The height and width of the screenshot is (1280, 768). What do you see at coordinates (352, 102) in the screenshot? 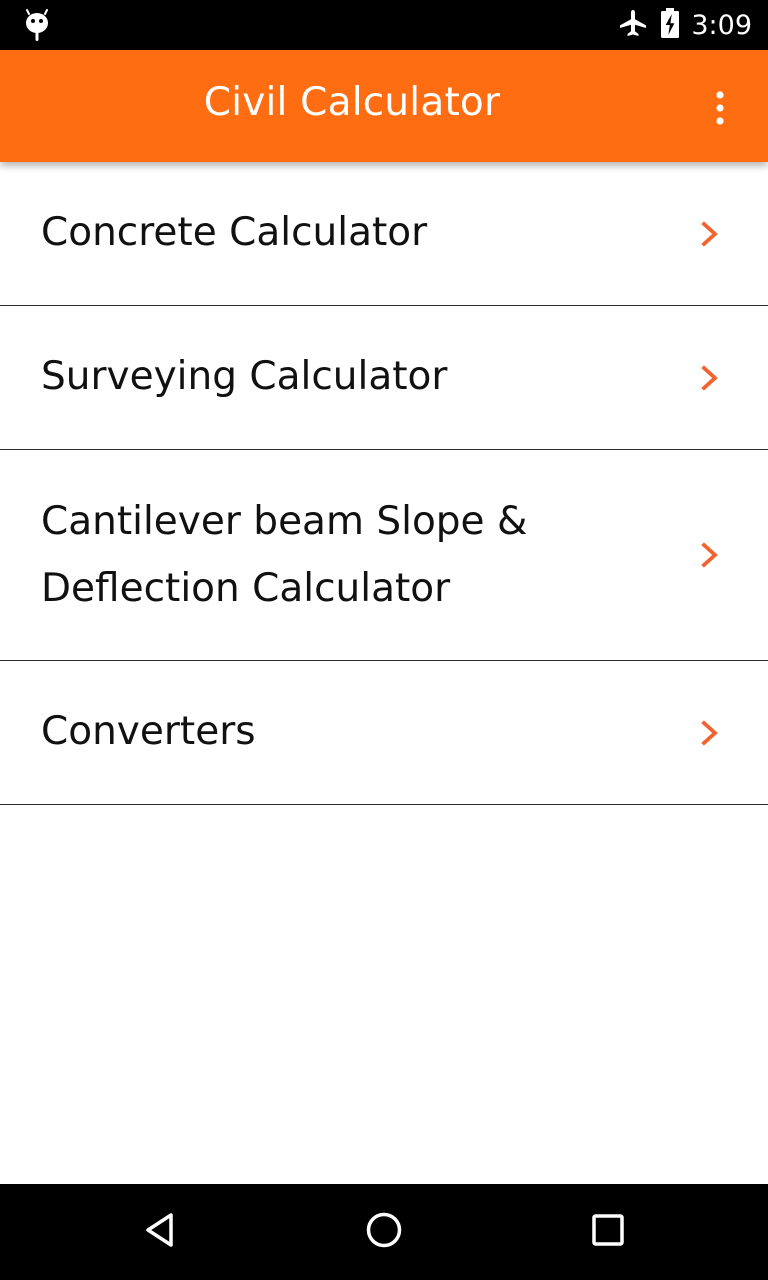
I see `app-title: Civil Calculator` at bounding box center [352, 102].